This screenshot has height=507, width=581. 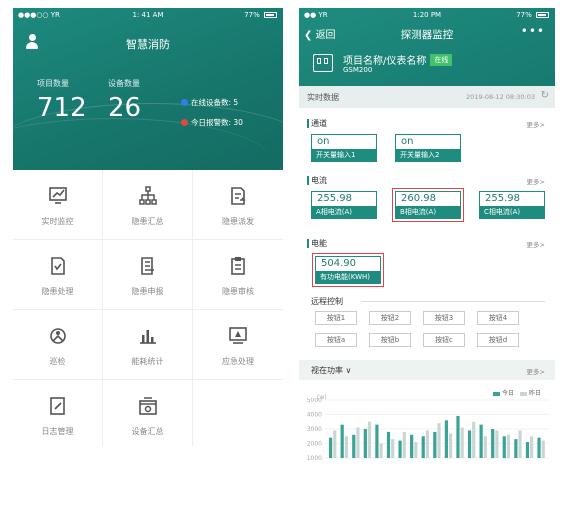 I want to click on remote-button: 按钮4, so click(x=498, y=318).